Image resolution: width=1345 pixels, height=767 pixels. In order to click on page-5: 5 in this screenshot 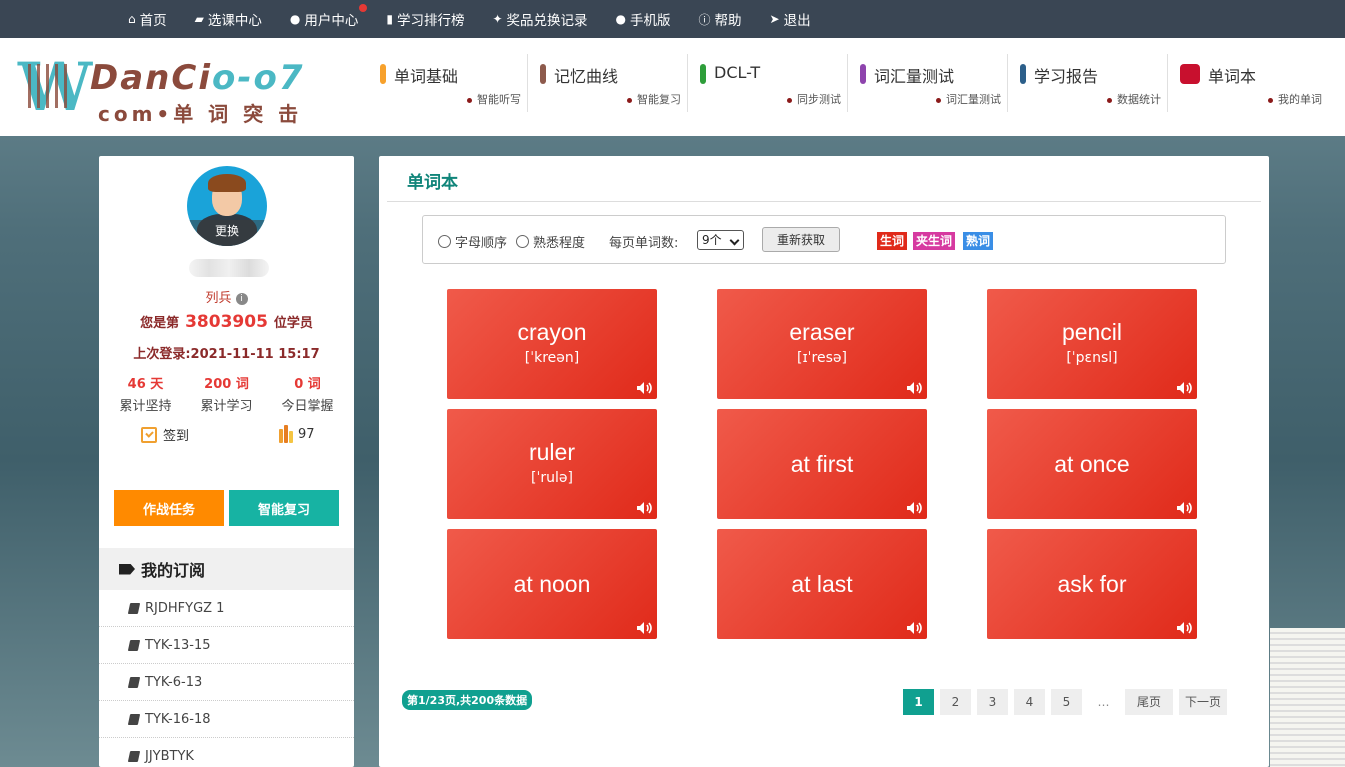, I will do `click(1066, 702)`.